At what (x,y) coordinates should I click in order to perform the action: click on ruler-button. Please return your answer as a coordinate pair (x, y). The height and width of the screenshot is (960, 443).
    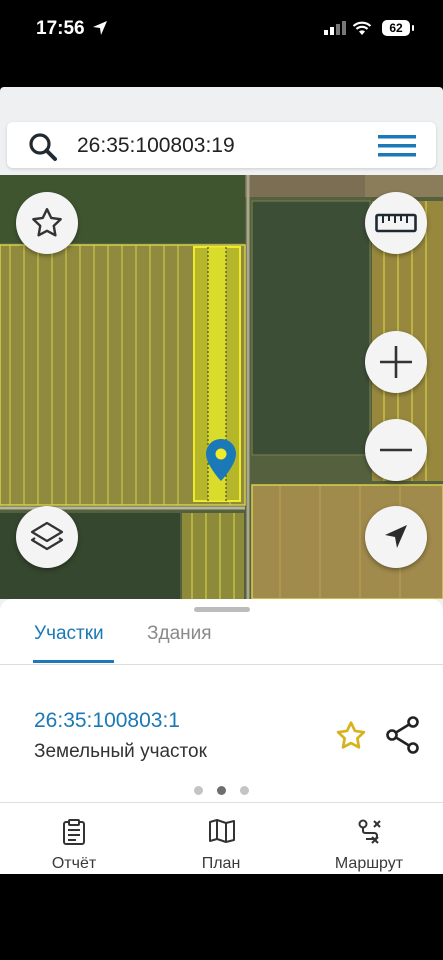
    Looking at the image, I should click on (396, 223).